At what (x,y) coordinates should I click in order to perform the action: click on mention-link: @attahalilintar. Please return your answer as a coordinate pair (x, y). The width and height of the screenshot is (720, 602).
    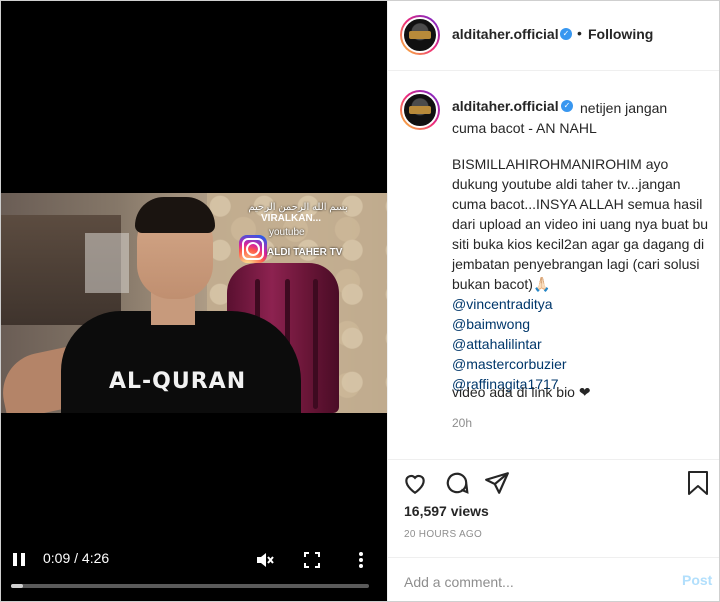
    Looking at the image, I should click on (577, 344).